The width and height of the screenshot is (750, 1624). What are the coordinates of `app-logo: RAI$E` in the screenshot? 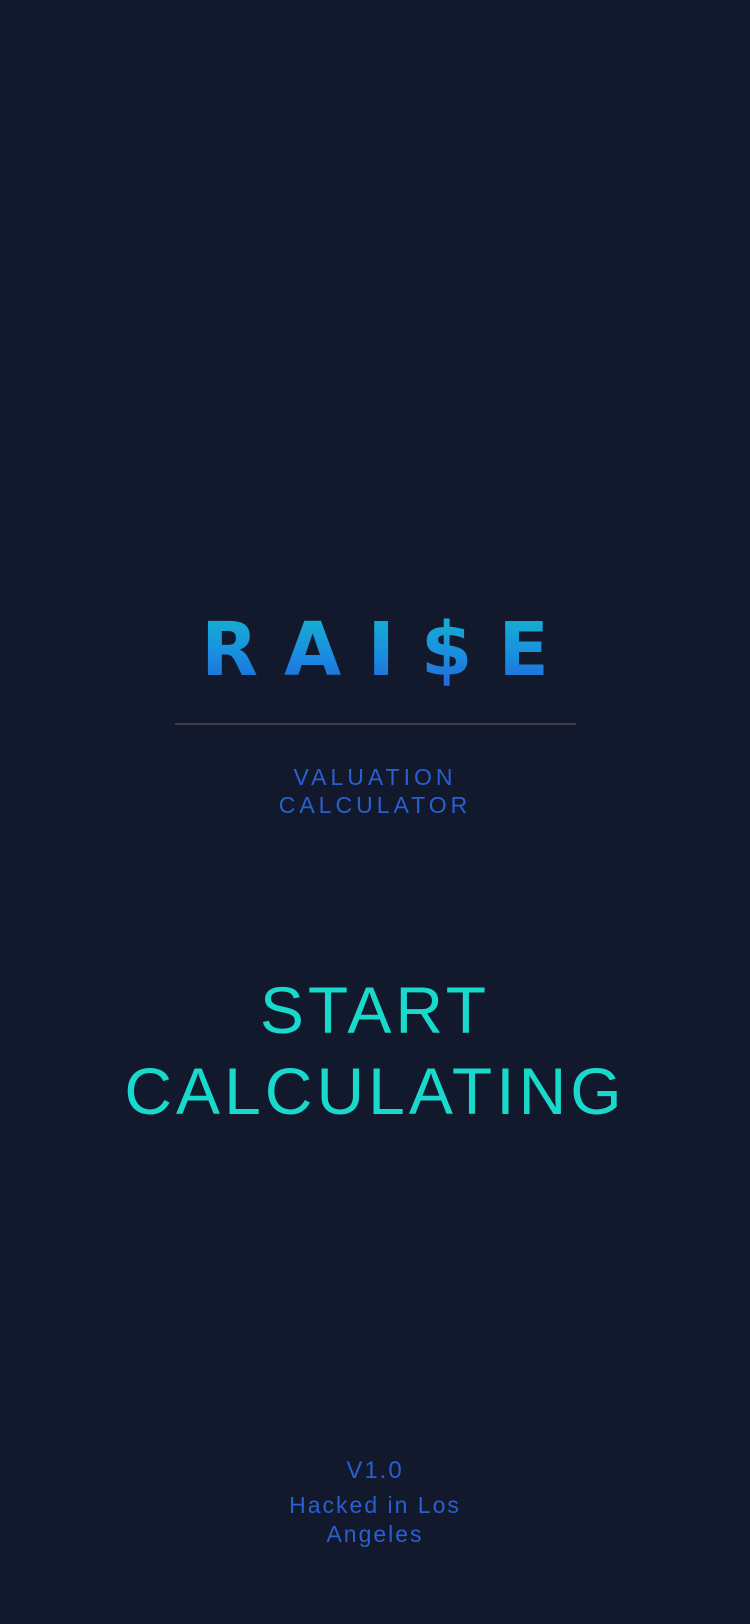 It's located at (375, 650).